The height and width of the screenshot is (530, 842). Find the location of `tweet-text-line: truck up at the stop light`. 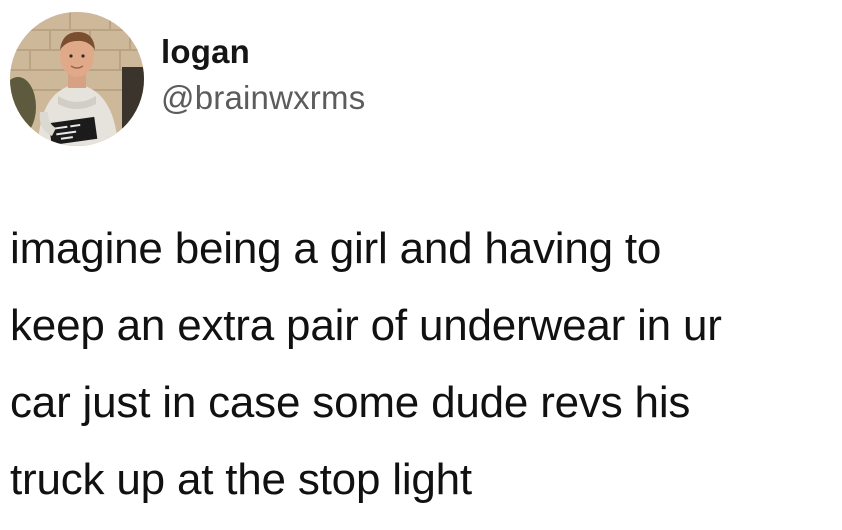

tweet-text-line: truck up at the stop light is located at coordinates (241, 479).